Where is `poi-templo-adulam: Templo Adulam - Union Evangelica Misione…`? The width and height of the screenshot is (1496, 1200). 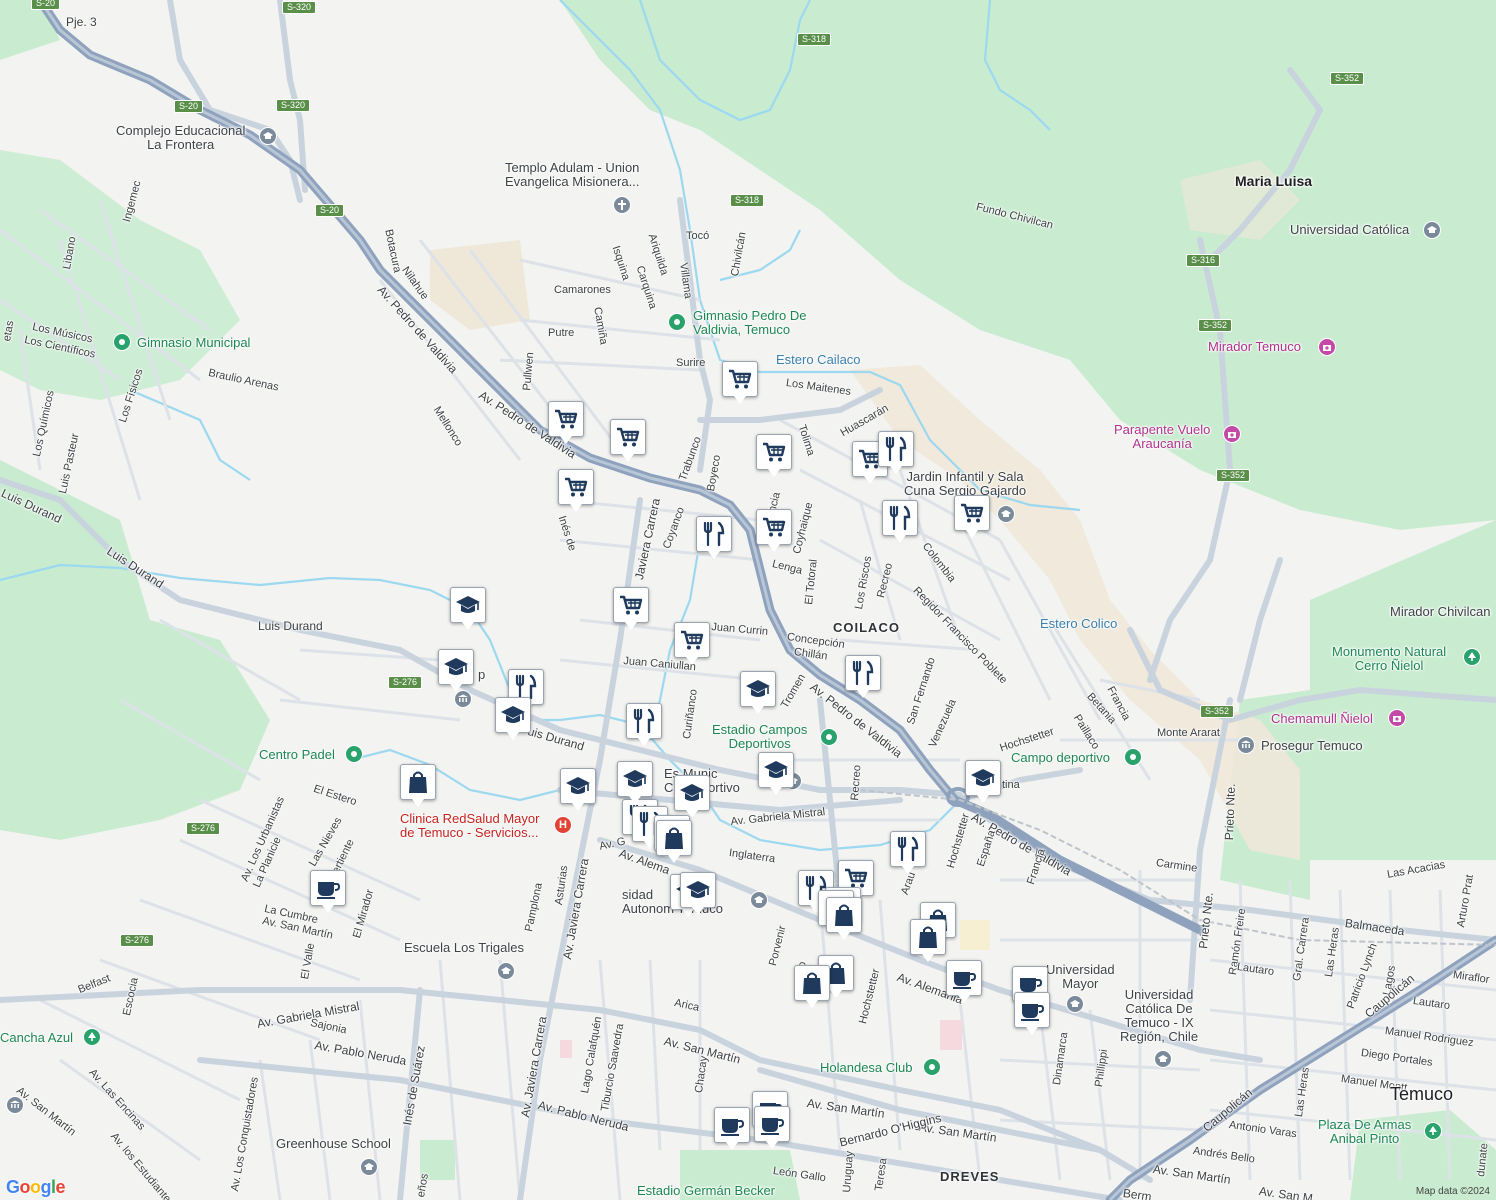
poi-templo-adulam: Templo Adulam - Union Evangelica Misione… is located at coordinates (572, 175).